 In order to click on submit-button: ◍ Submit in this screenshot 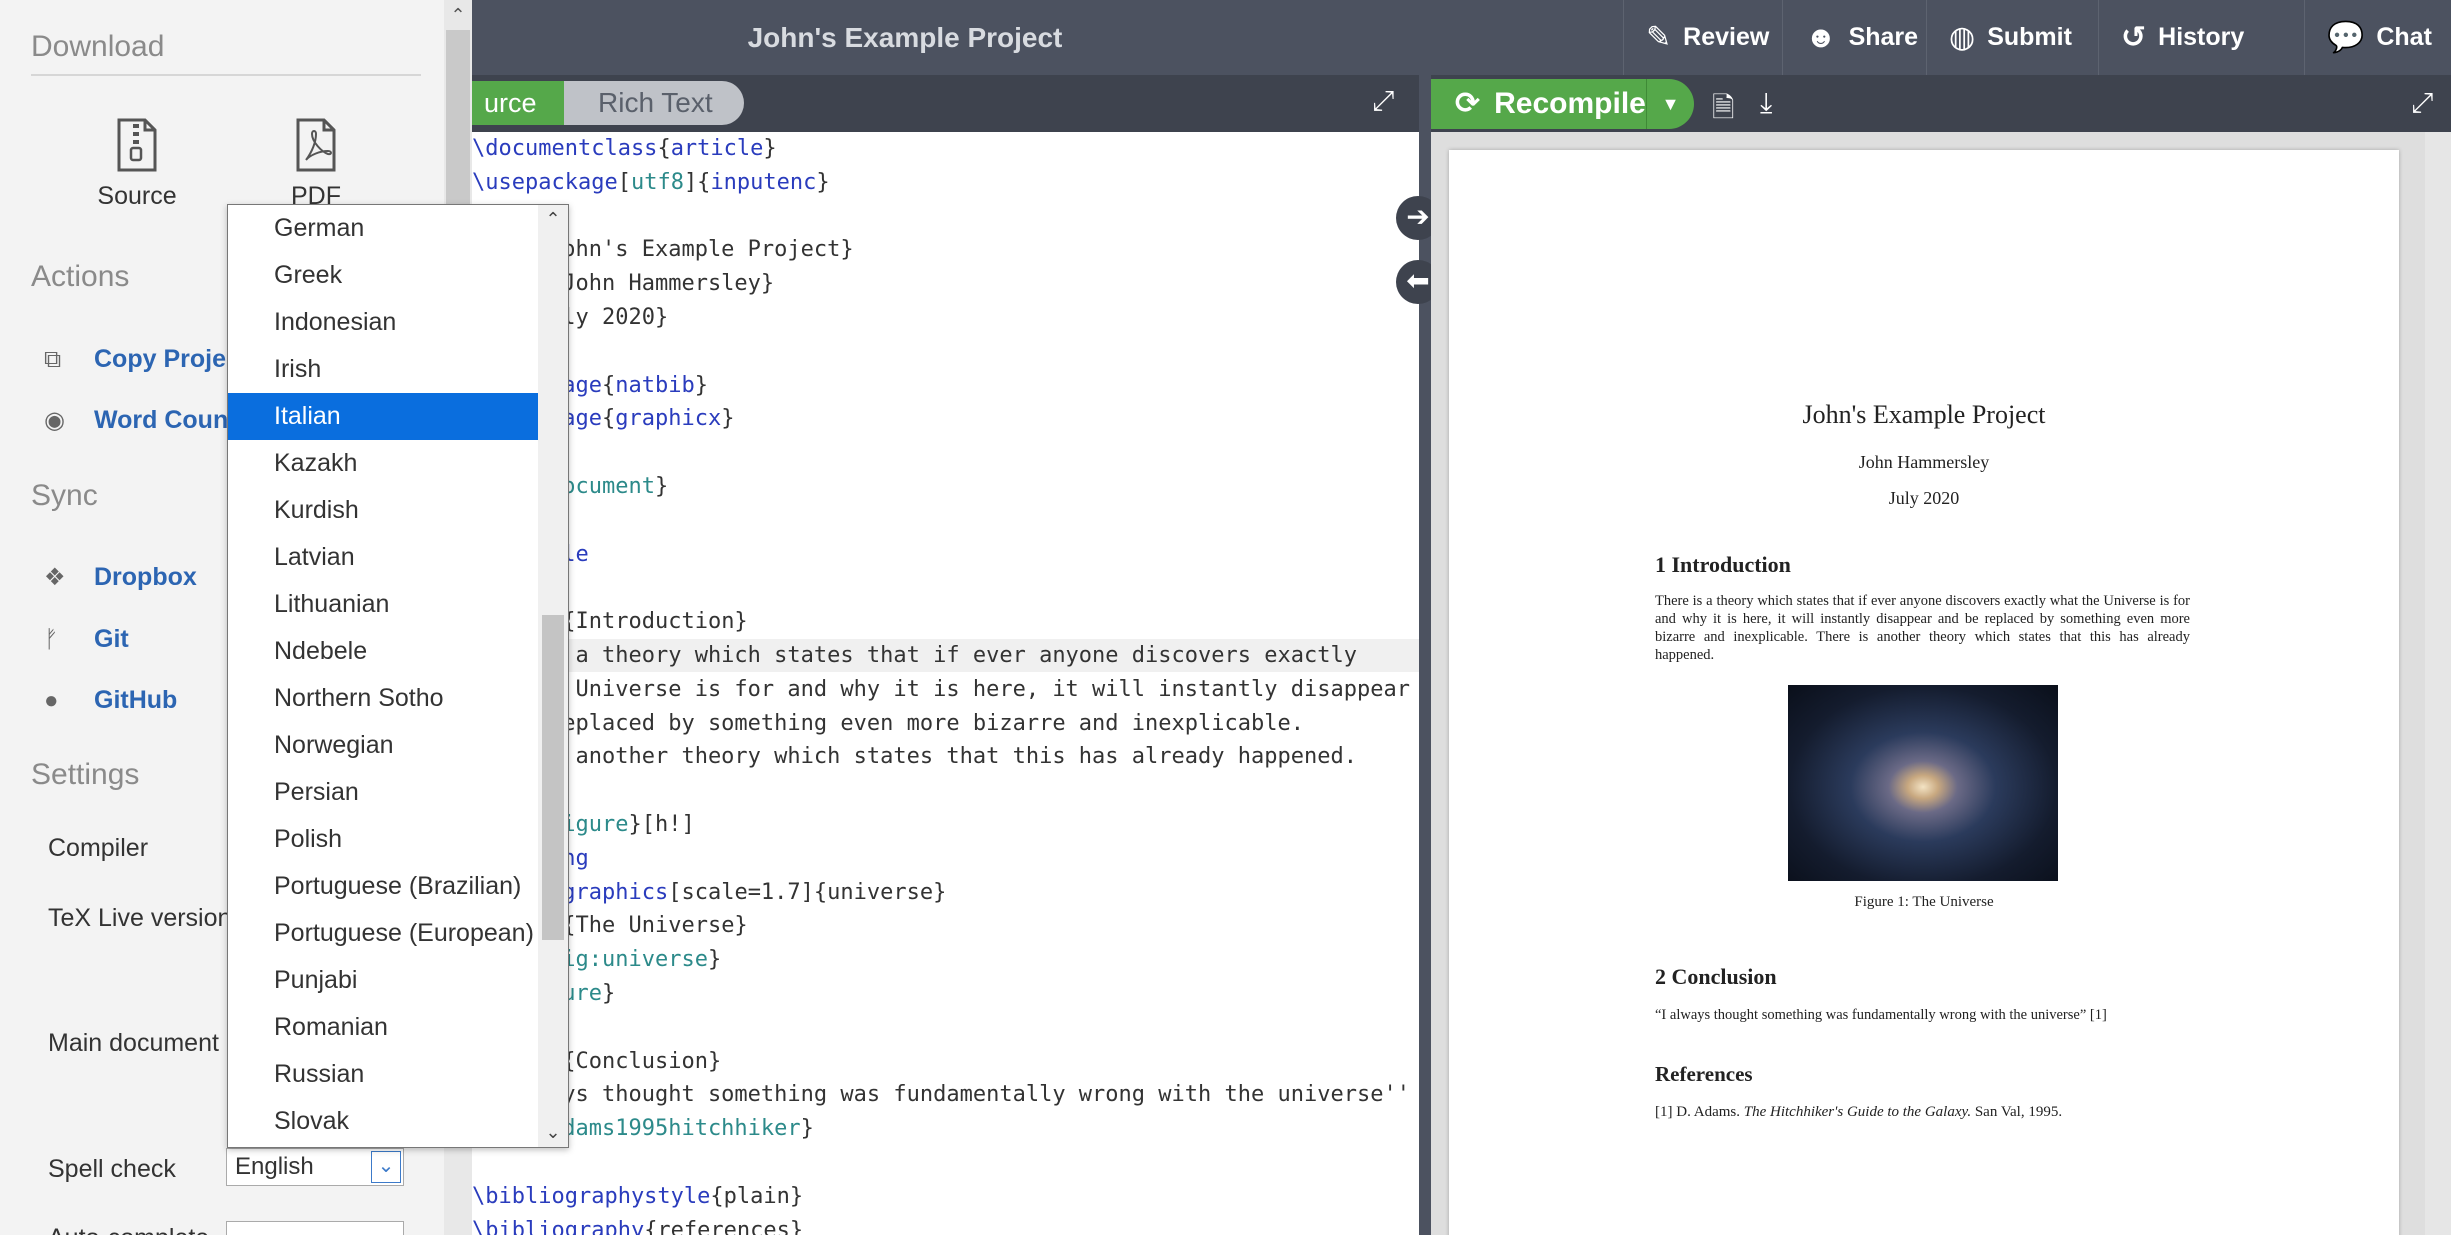, I will do `click(2010, 37)`.